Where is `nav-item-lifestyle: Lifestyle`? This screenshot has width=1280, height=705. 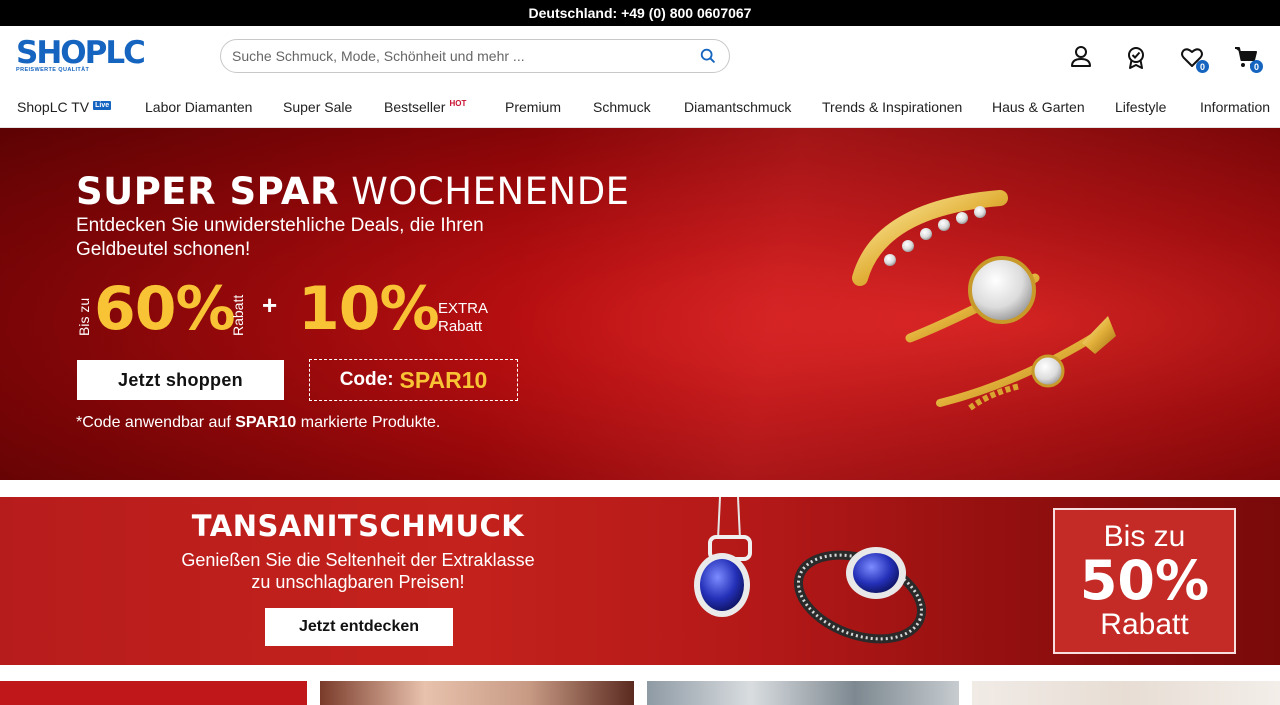
nav-item-lifestyle: Lifestyle is located at coordinates (1140, 107).